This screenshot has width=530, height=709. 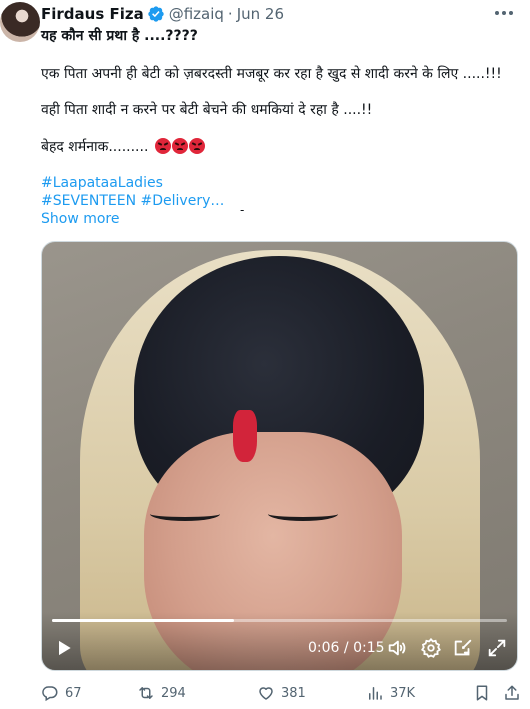 I want to click on stray-dash: -, so click(x=242, y=210).